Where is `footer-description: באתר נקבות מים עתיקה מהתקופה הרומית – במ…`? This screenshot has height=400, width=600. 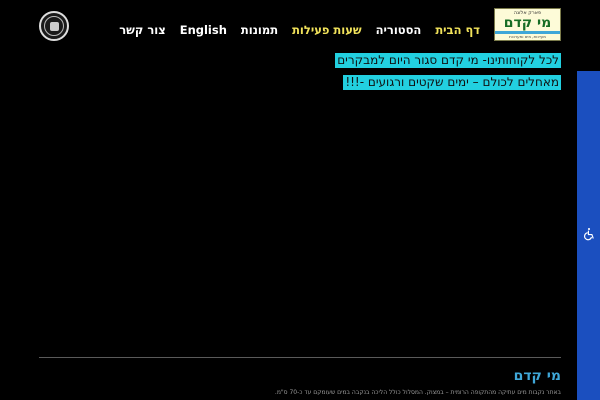 footer-description: באתר נקבות מים עתיקה מהתקופה הרומית – במ… is located at coordinates (417, 392).